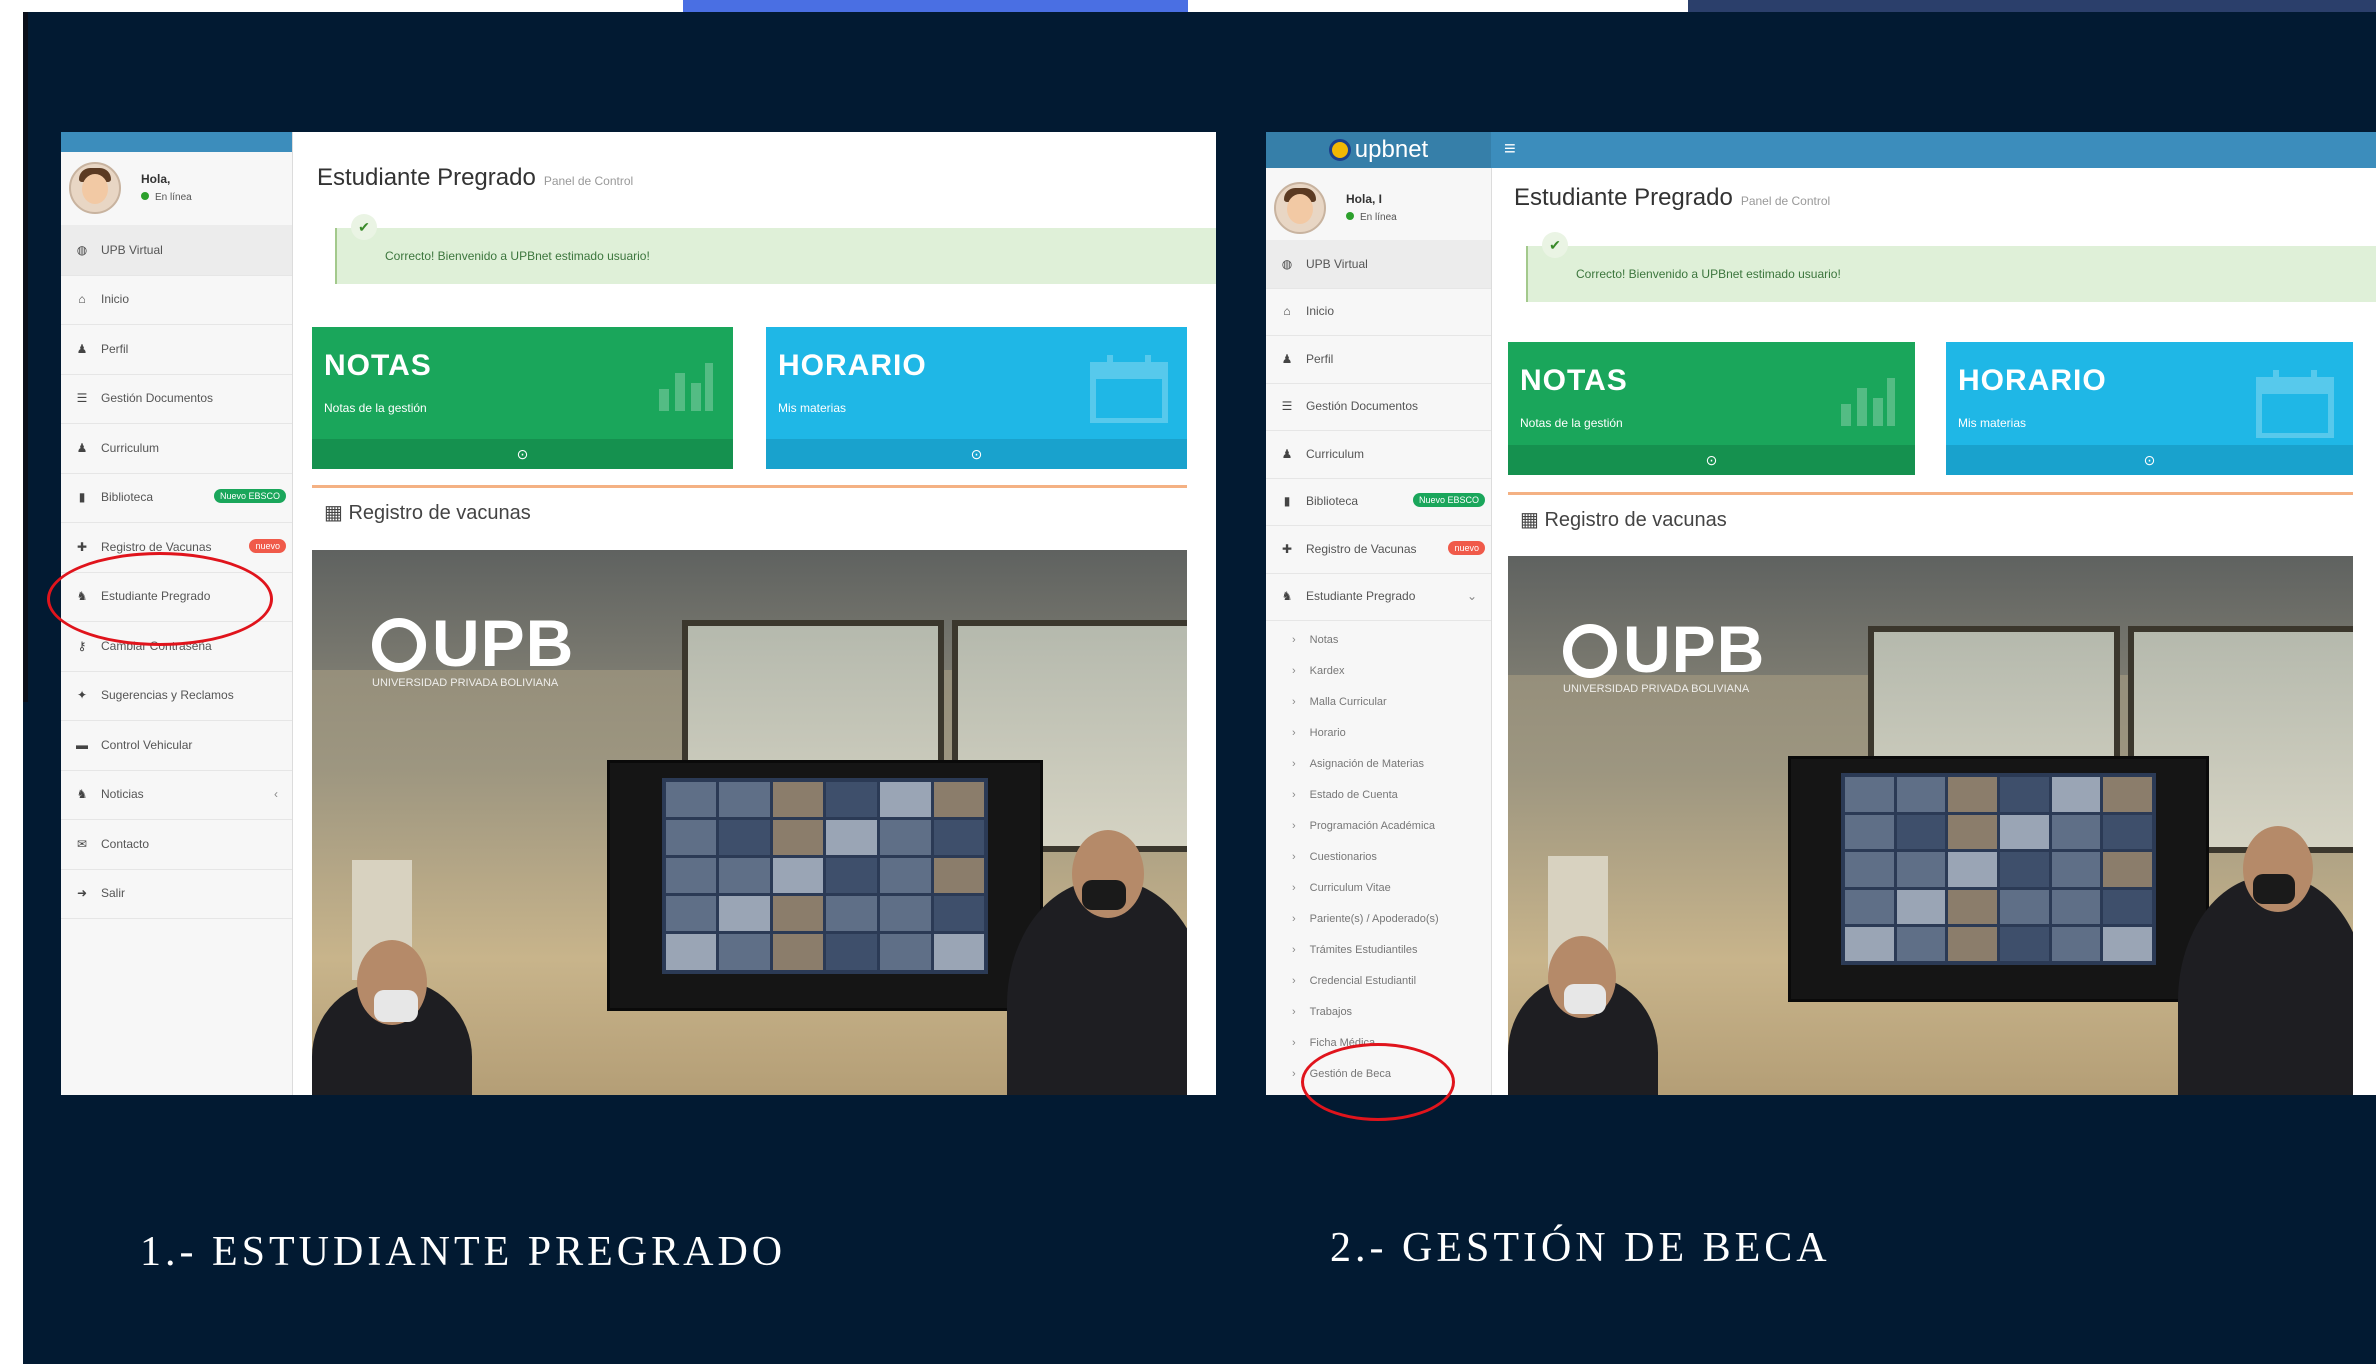 This screenshot has height=1364, width=2376. Describe the element at coordinates (1672, 197) in the screenshot. I see `page-title: Estudiante Pregrado Panel de Control` at that location.